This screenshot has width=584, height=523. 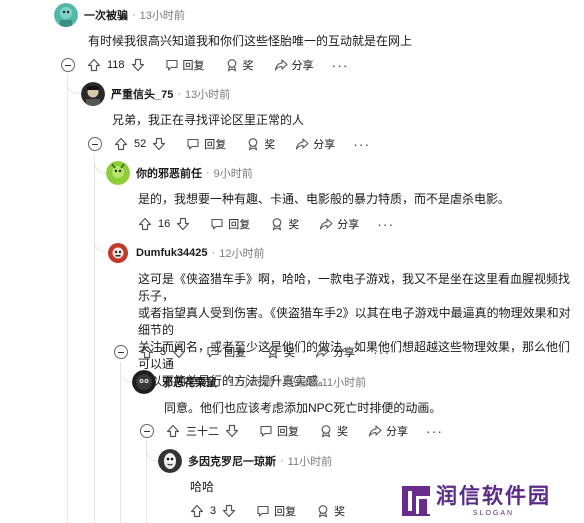 I want to click on vote-control: 52, so click(x=140, y=144).